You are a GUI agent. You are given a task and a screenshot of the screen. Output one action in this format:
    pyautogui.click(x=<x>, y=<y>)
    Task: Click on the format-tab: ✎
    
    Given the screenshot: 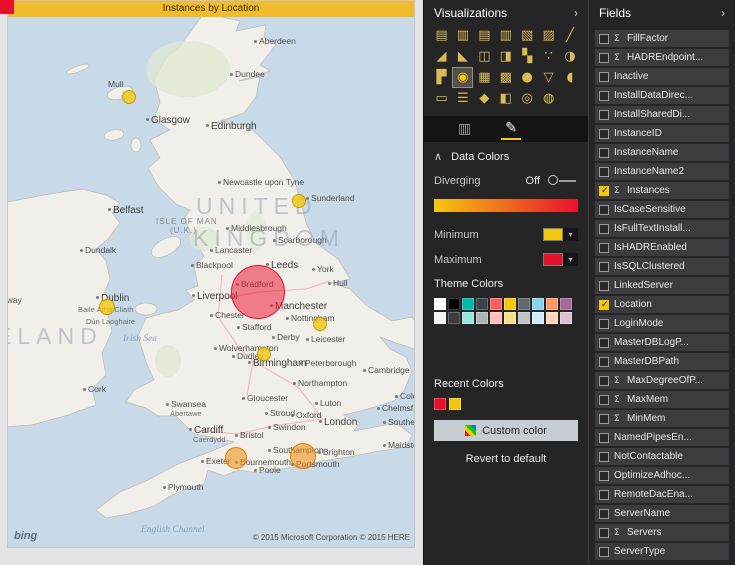 What is the action you would take?
    pyautogui.click(x=511, y=129)
    